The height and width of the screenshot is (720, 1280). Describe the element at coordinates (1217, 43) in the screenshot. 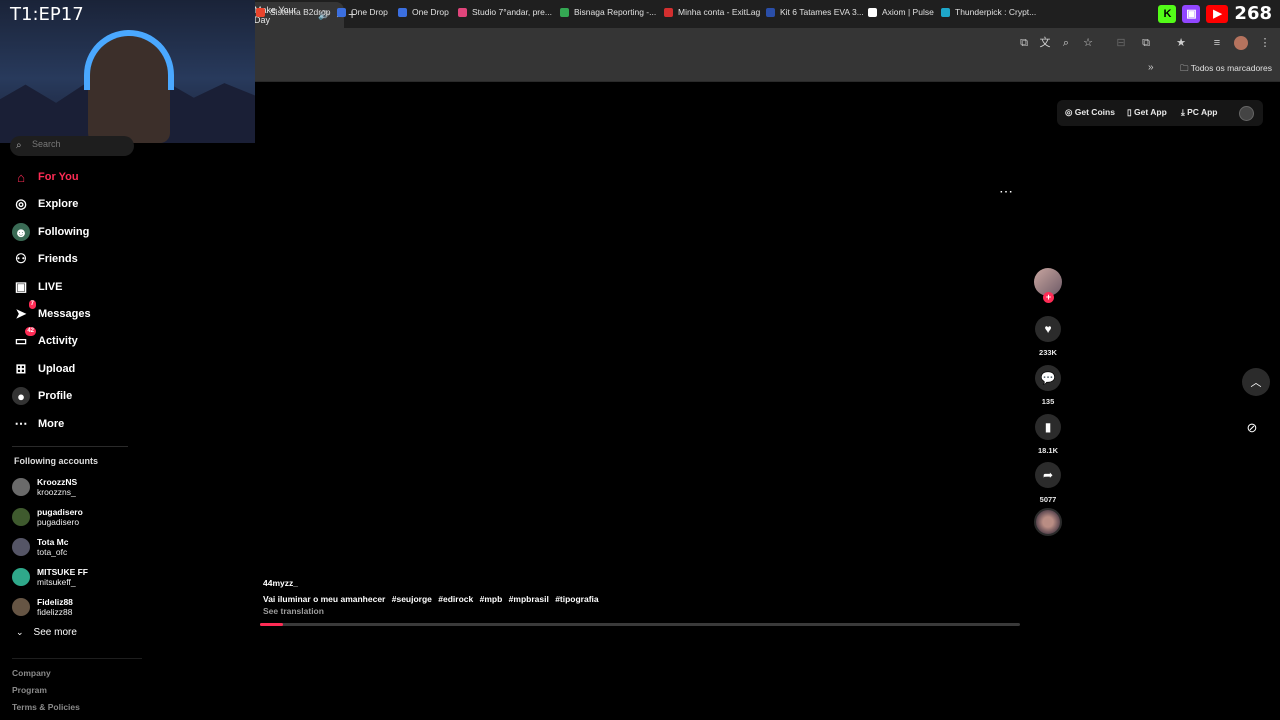

I see `tab-search-icon: ≡` at that location.